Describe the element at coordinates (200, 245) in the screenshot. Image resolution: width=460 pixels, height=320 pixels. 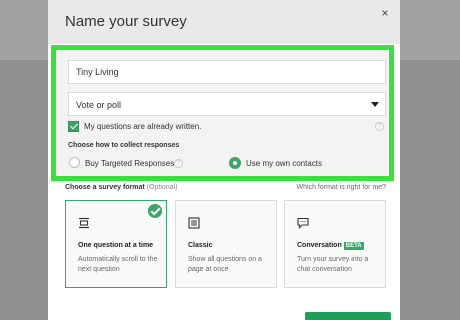
I see `card-title: Classic` at that location.